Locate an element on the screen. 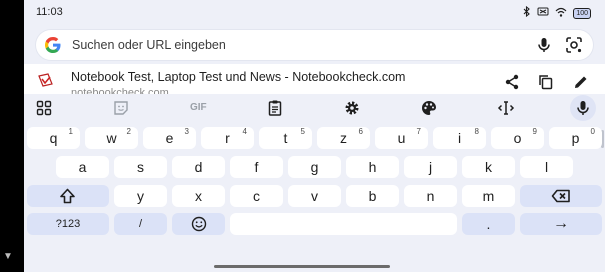 This screenshot has width=605, height=272. key-t: t5 is located at coordinates (285, 138).